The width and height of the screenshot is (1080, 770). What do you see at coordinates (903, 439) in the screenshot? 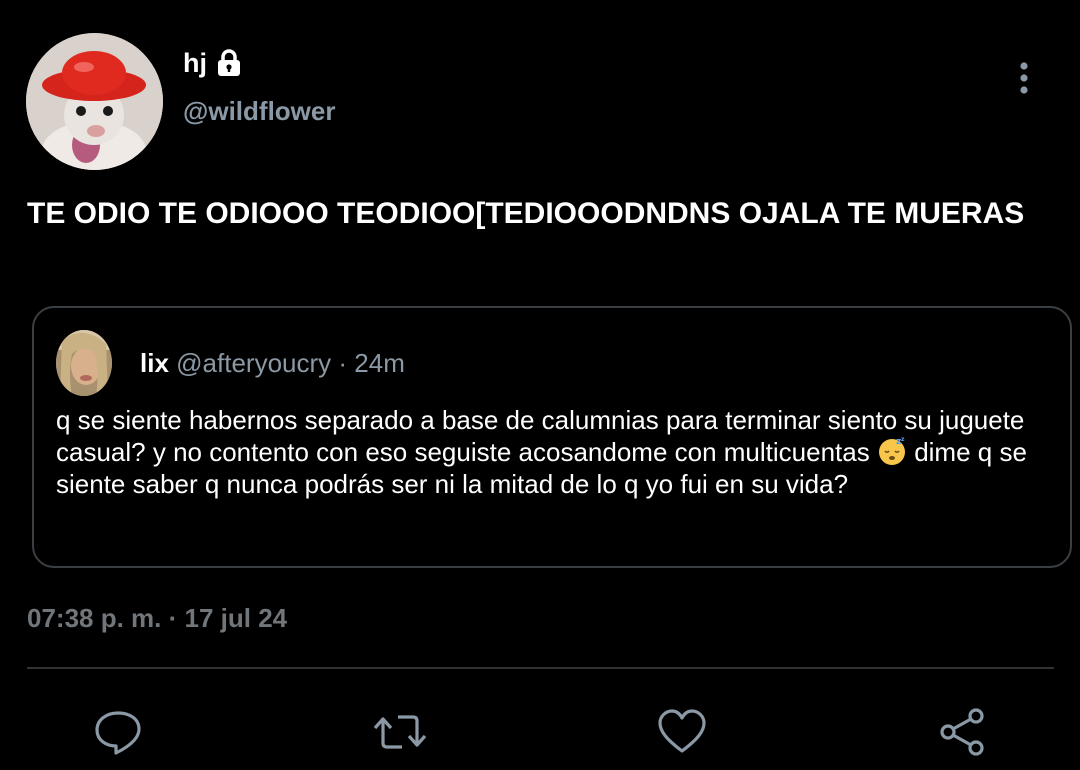
I see `svg-text: z` at bounding box center [903, 439].